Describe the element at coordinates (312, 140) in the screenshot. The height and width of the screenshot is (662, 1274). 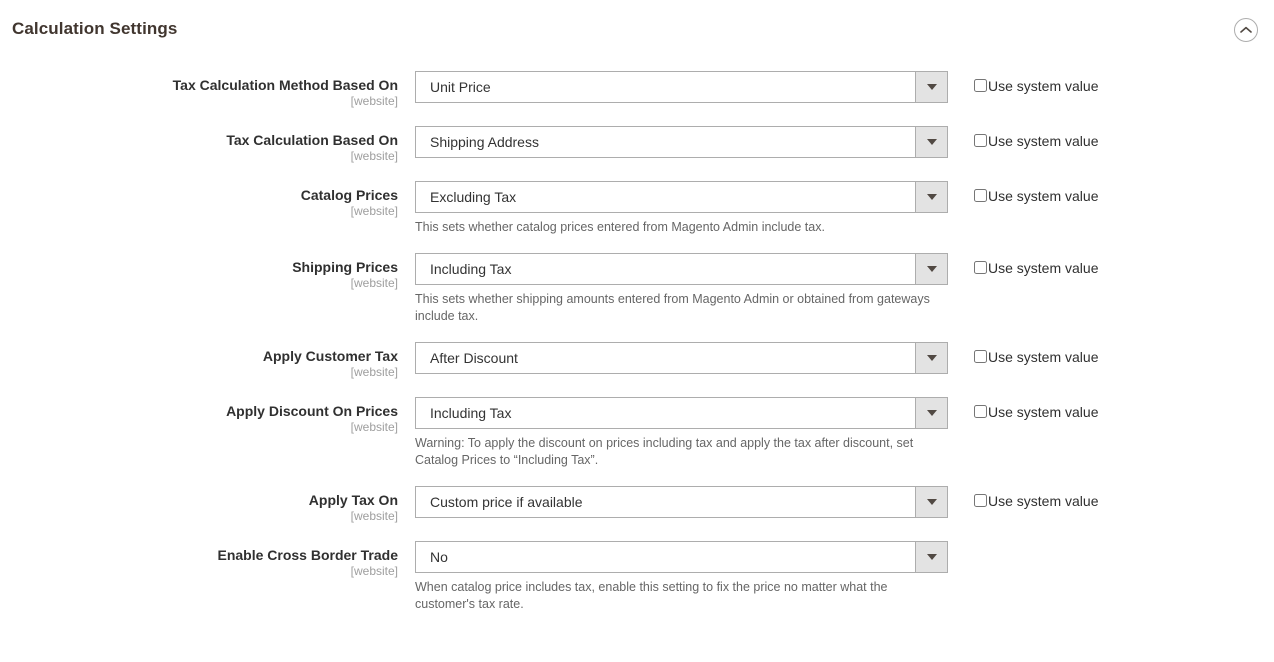
I see `field-label: Tax Calculation Based On` at that location.